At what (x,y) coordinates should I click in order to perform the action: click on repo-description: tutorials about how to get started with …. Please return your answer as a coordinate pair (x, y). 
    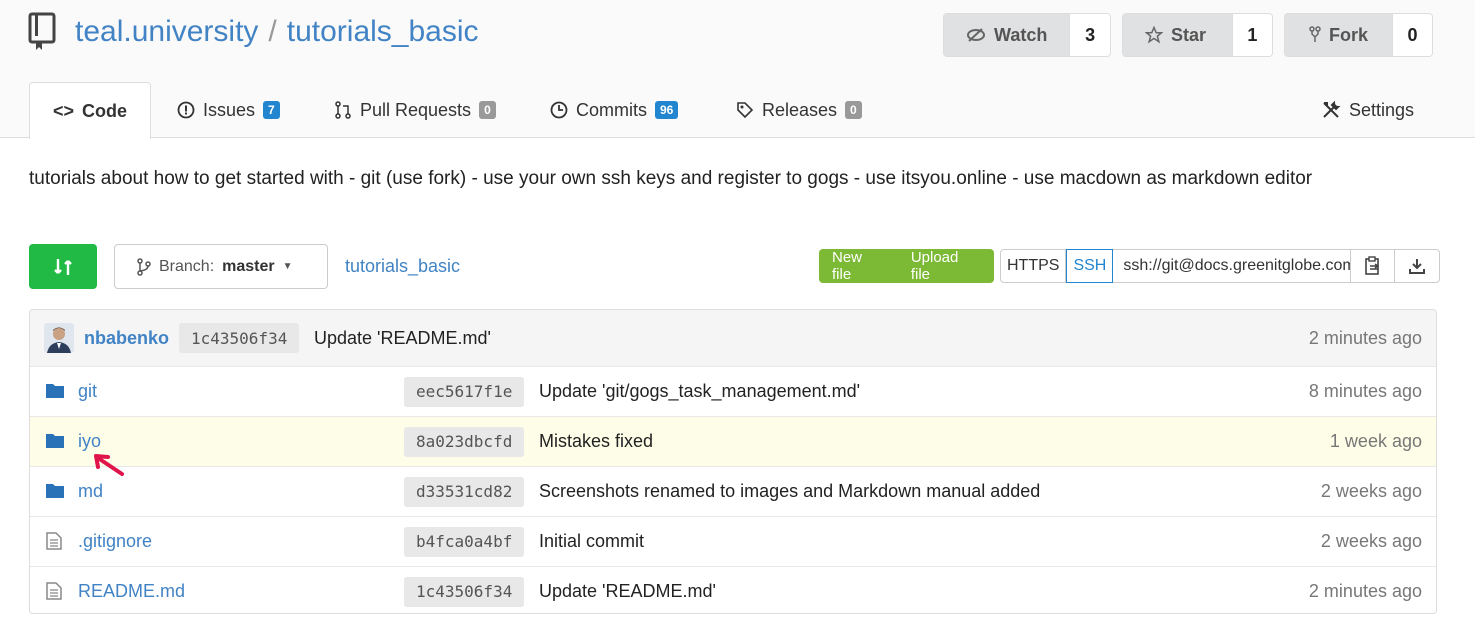
    Looking at the image, I should click on (671, 178).